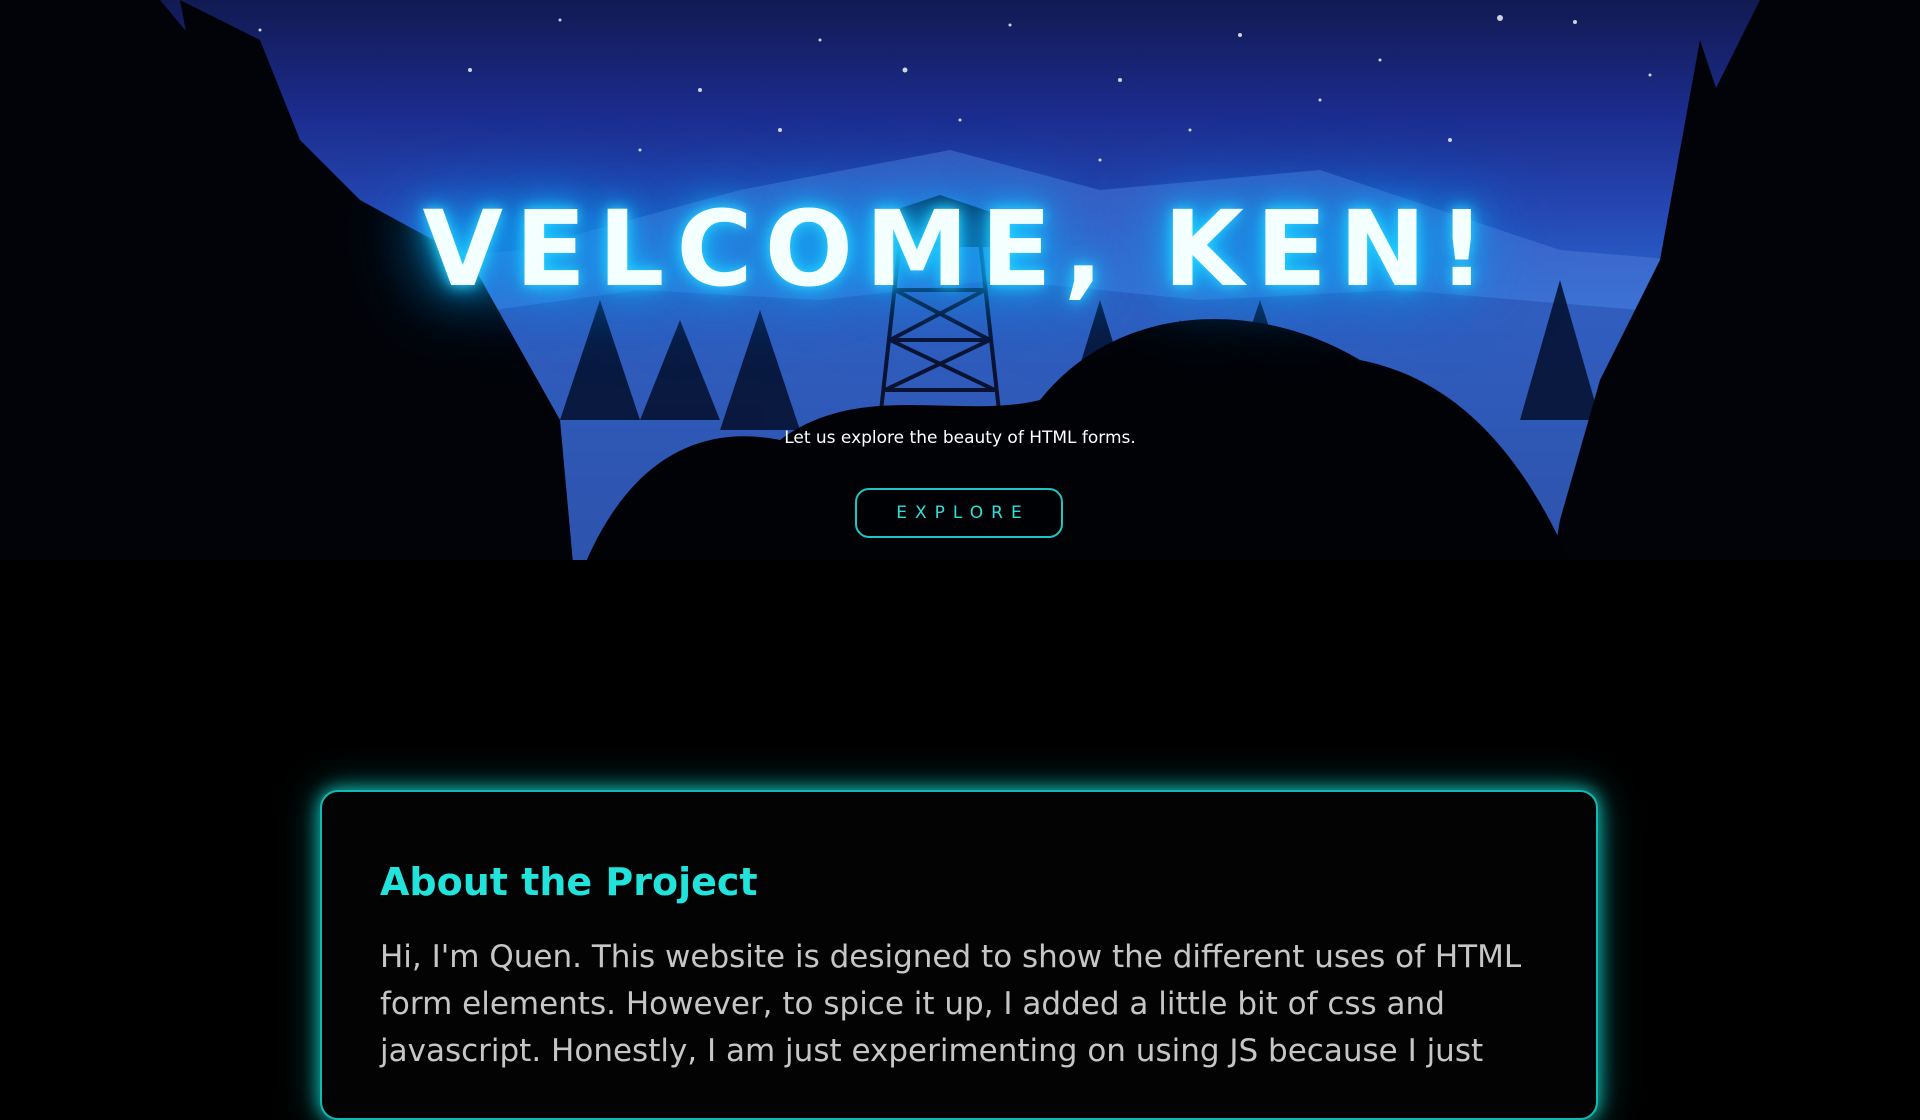 This screenshot has width=1920, height=1120. Describe the element at coordinates (960, 249) in the screenshot. I see `hero-title: VELCOME, KEN!` at that location.